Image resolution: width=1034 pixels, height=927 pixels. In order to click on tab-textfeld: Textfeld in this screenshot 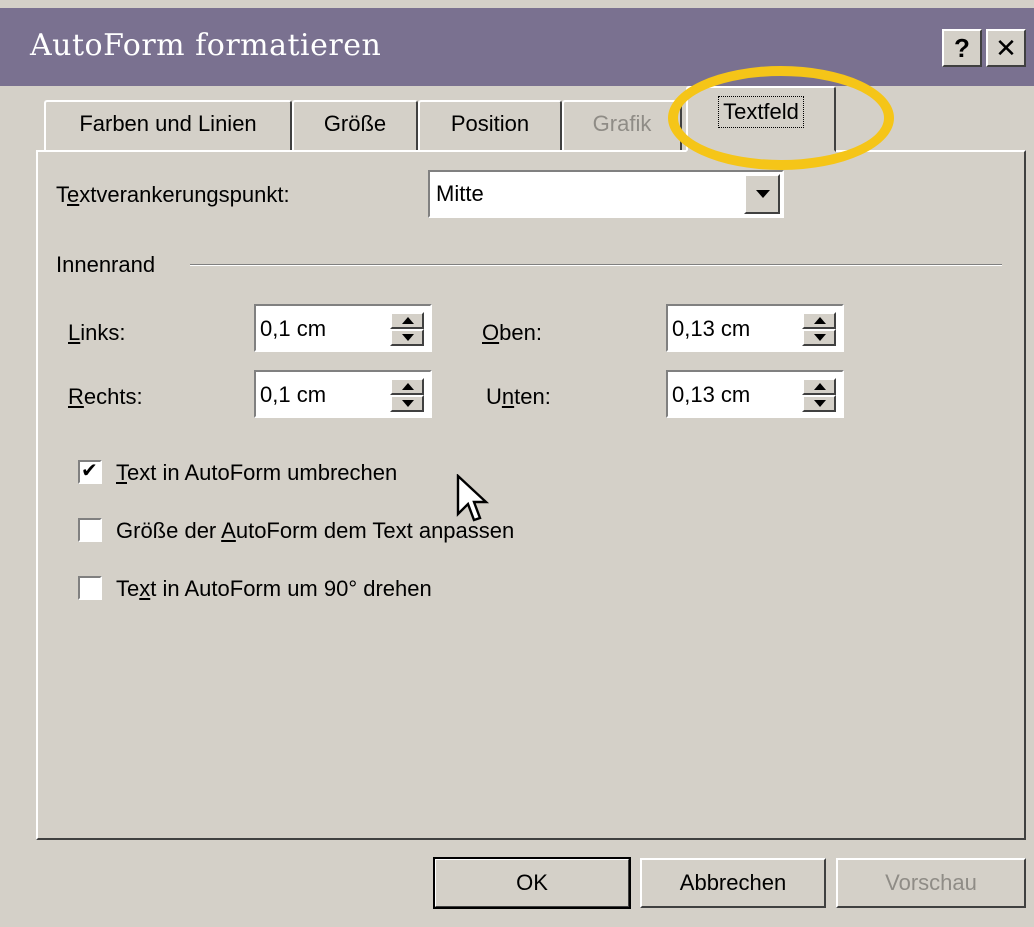, I will do `click(761, 119)`.